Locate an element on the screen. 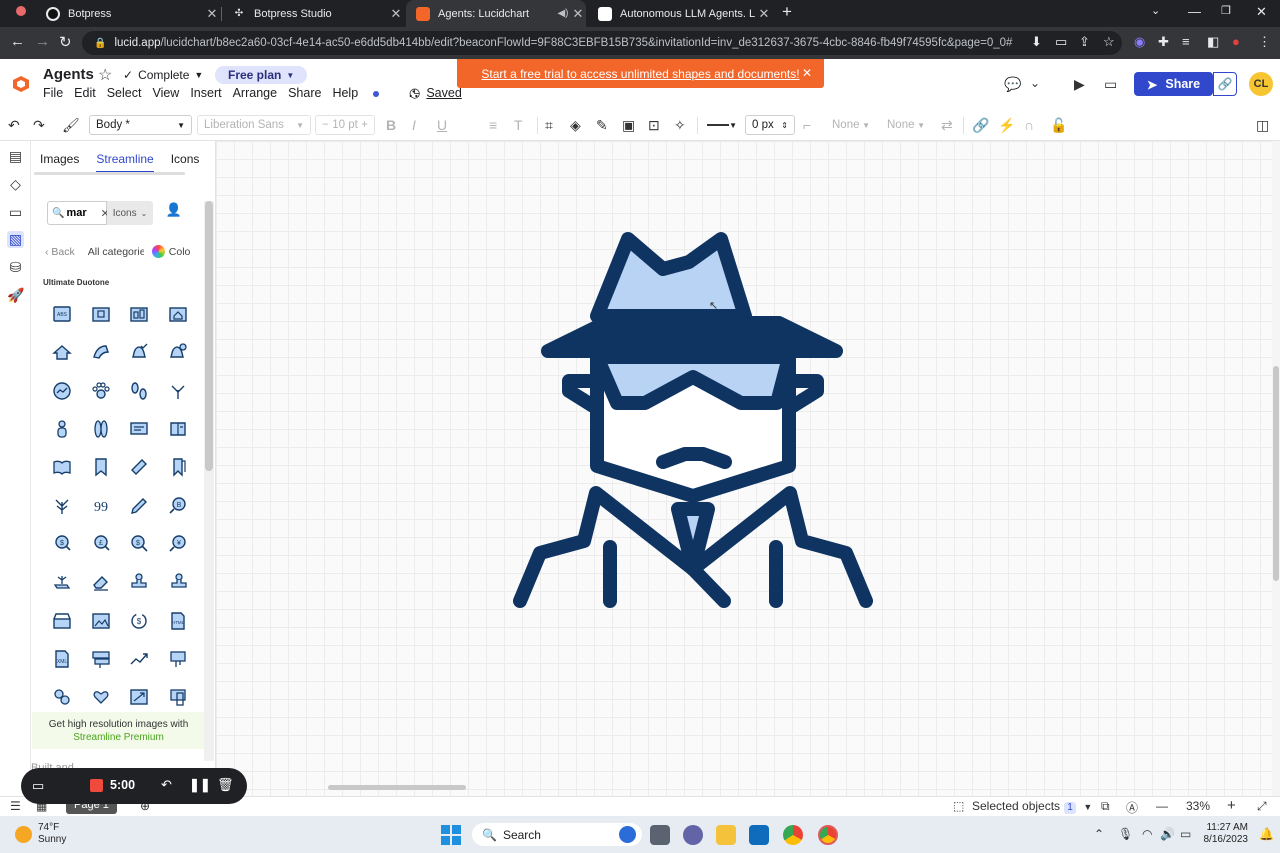 The height and width of the screenshot is (853, 1280). chrome-icon is located at coordinates (793, 835).